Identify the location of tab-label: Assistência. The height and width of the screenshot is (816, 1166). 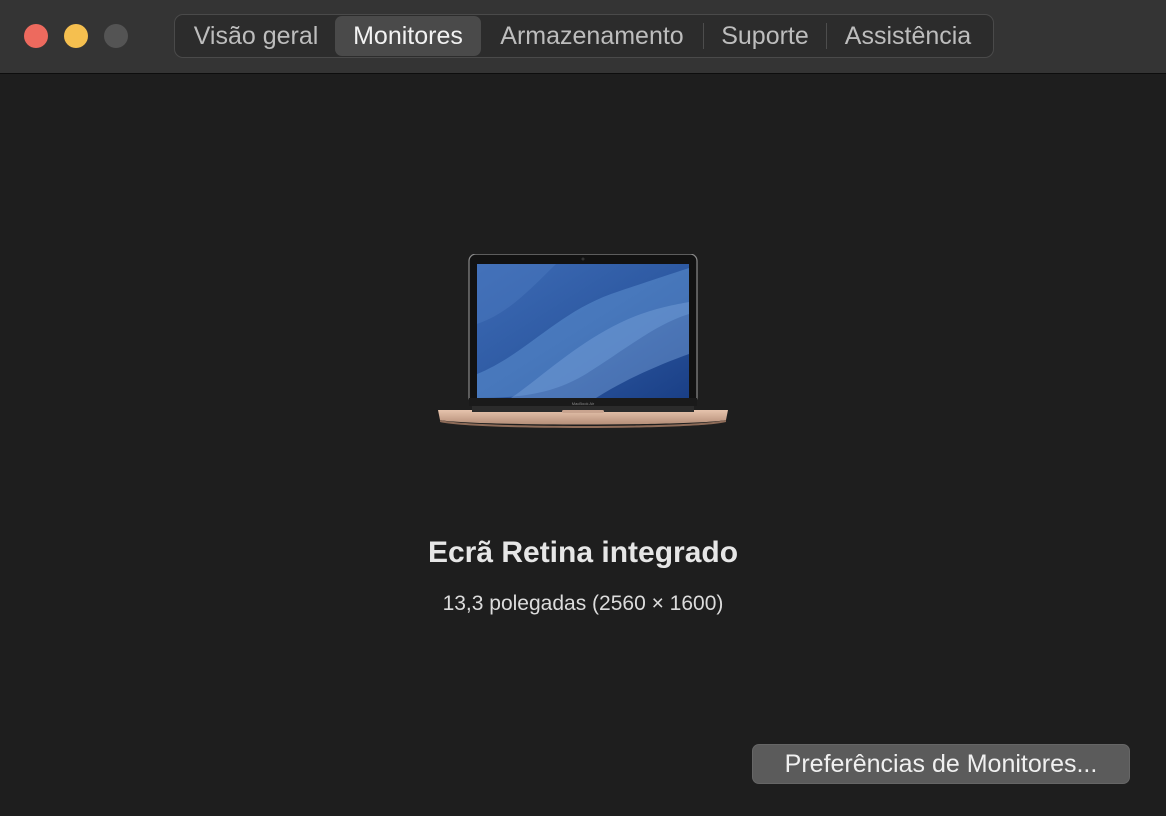
(908, 35).